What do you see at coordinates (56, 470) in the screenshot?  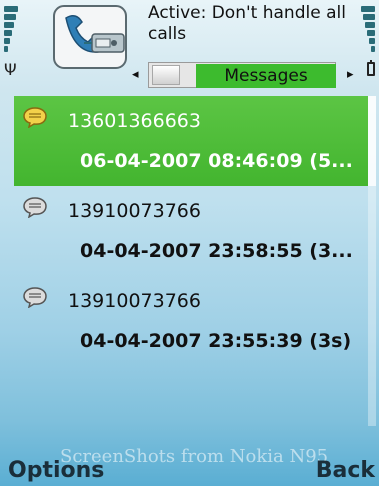 I see `options-softkey: Options` at bounding box center [56, 470].